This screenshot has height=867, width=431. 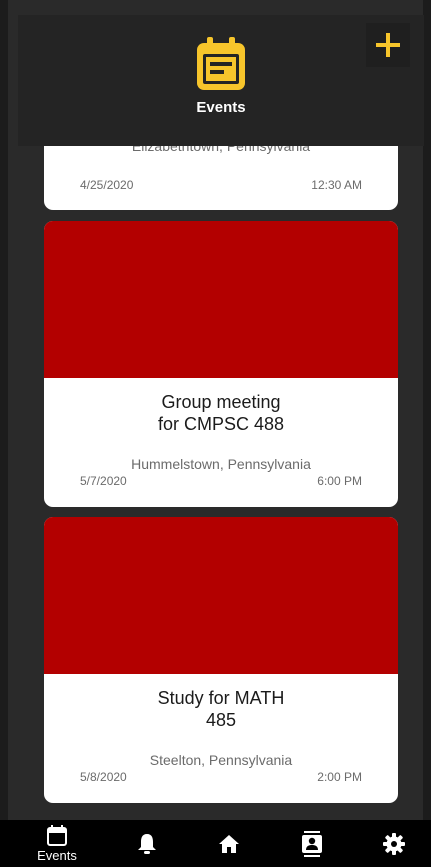 I want to click on page-title: Events, so click(x=221, y=107).